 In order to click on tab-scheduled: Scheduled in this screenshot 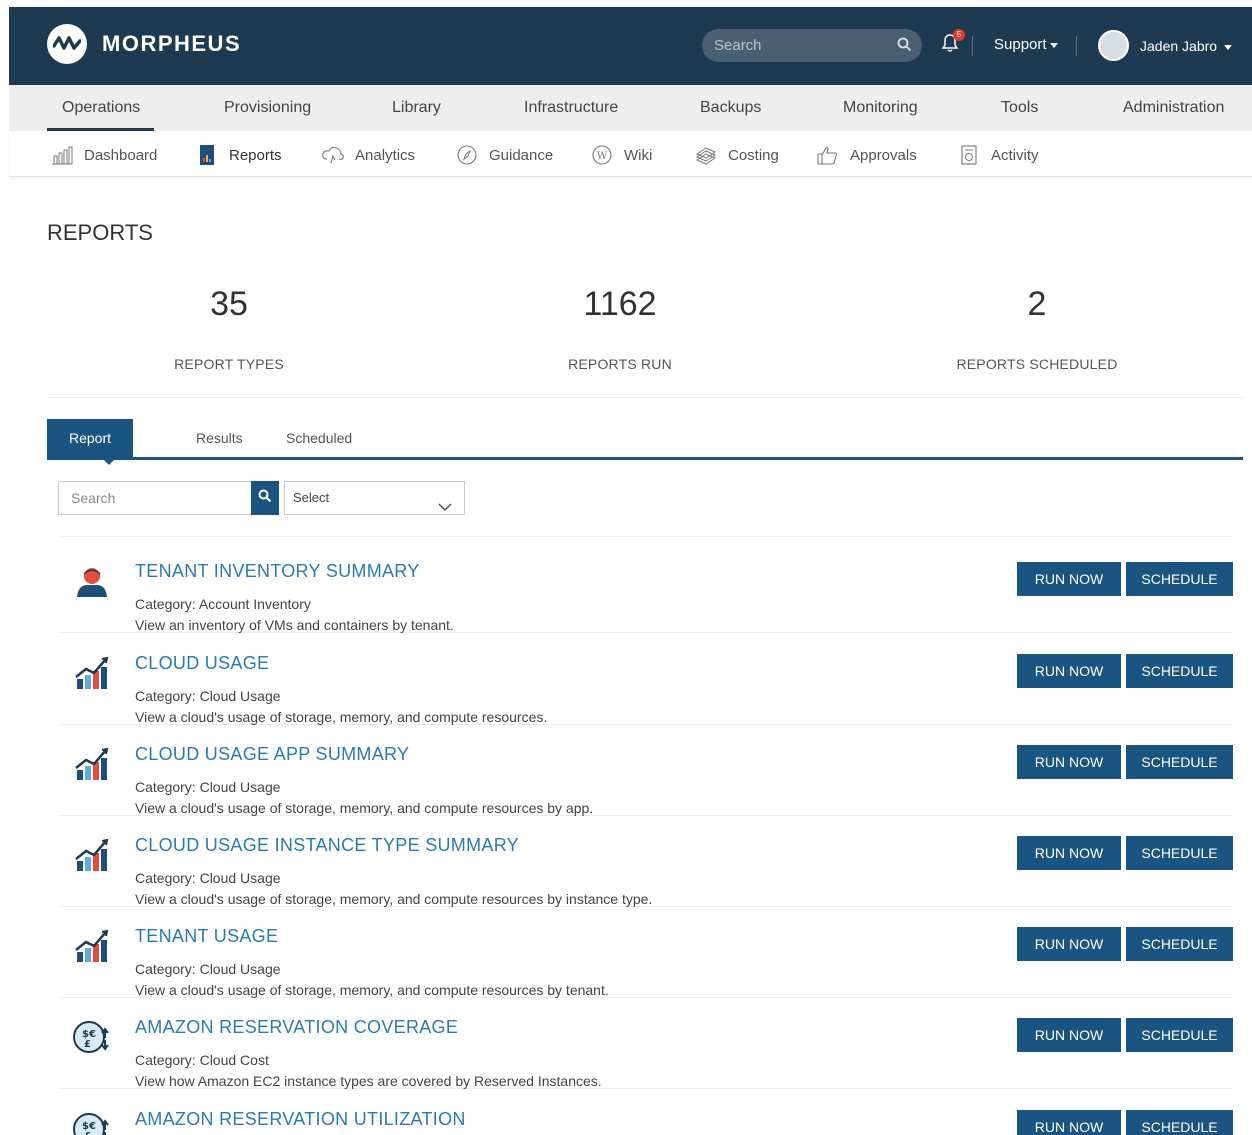, I will do `click(319, 438)`.